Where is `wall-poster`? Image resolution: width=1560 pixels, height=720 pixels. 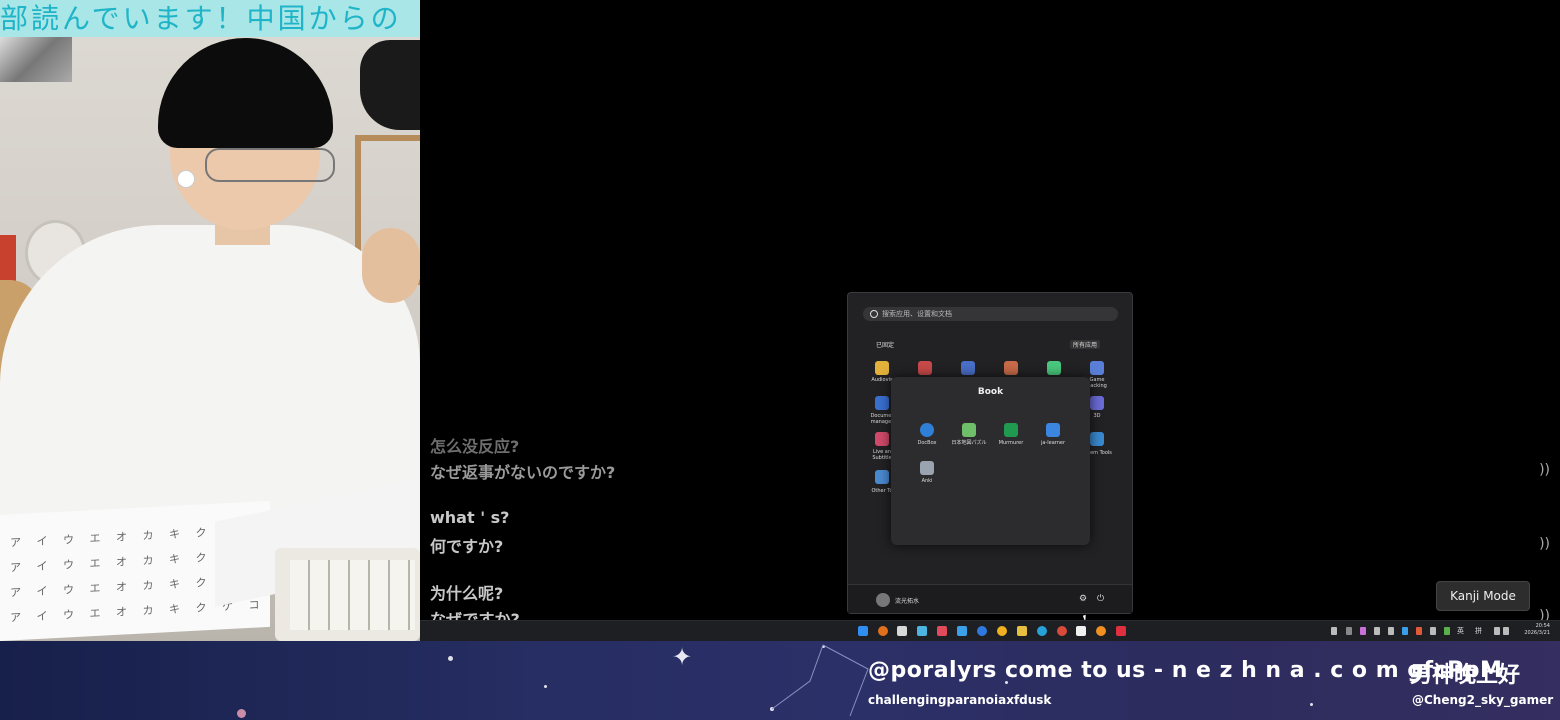 wall-poster is located at coordinates (36, 59).